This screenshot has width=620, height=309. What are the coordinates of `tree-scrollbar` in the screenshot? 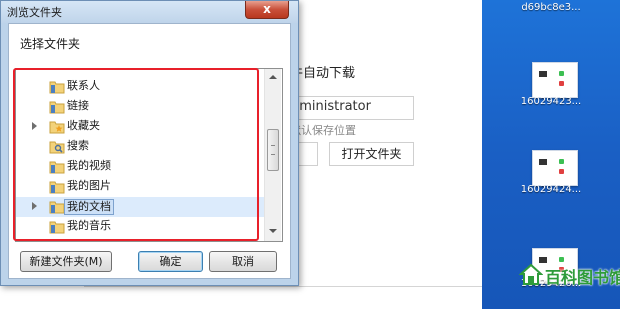 It's located at (272, 155).